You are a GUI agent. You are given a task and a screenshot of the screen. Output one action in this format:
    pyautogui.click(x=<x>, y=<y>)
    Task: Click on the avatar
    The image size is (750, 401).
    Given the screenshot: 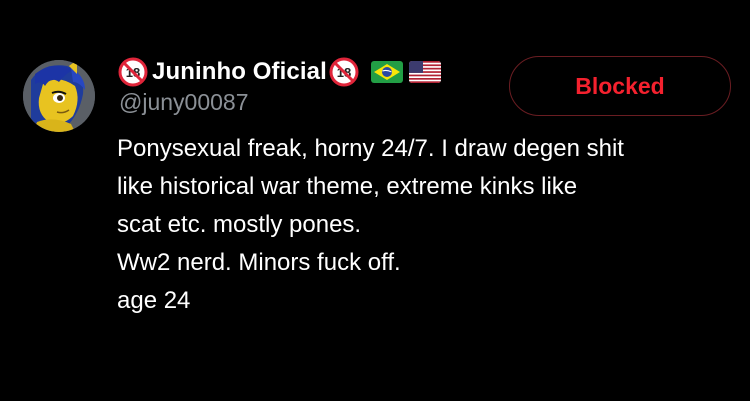 What is the action you would take?
    pyautogui.click(x=59, y=96)
    